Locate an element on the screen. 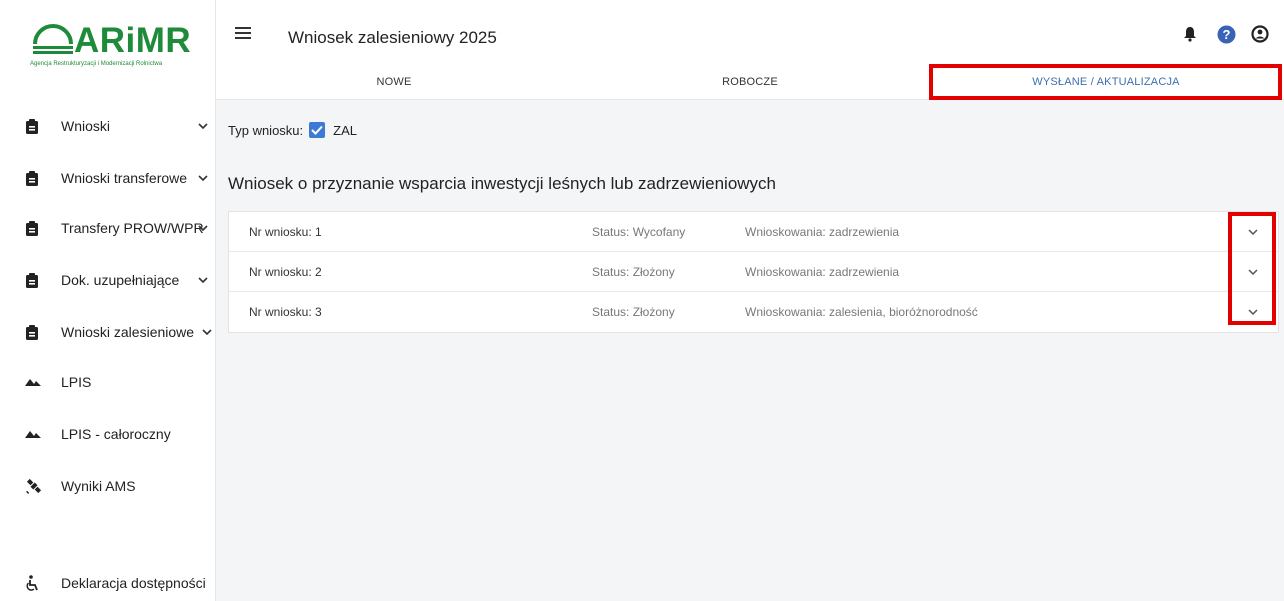  tab-bar: NOWE ROBOCZE WYSŁANE / AKTUALIZACJA is located at coordinates (750, 82).